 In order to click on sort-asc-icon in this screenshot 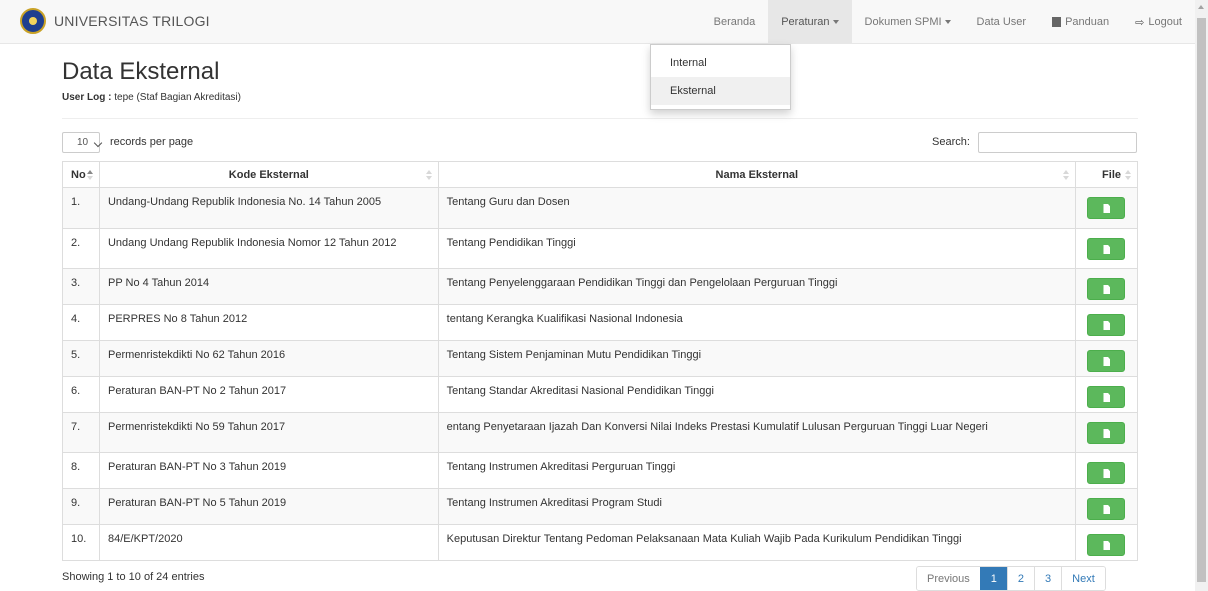, I will do `click(89, 175)`.